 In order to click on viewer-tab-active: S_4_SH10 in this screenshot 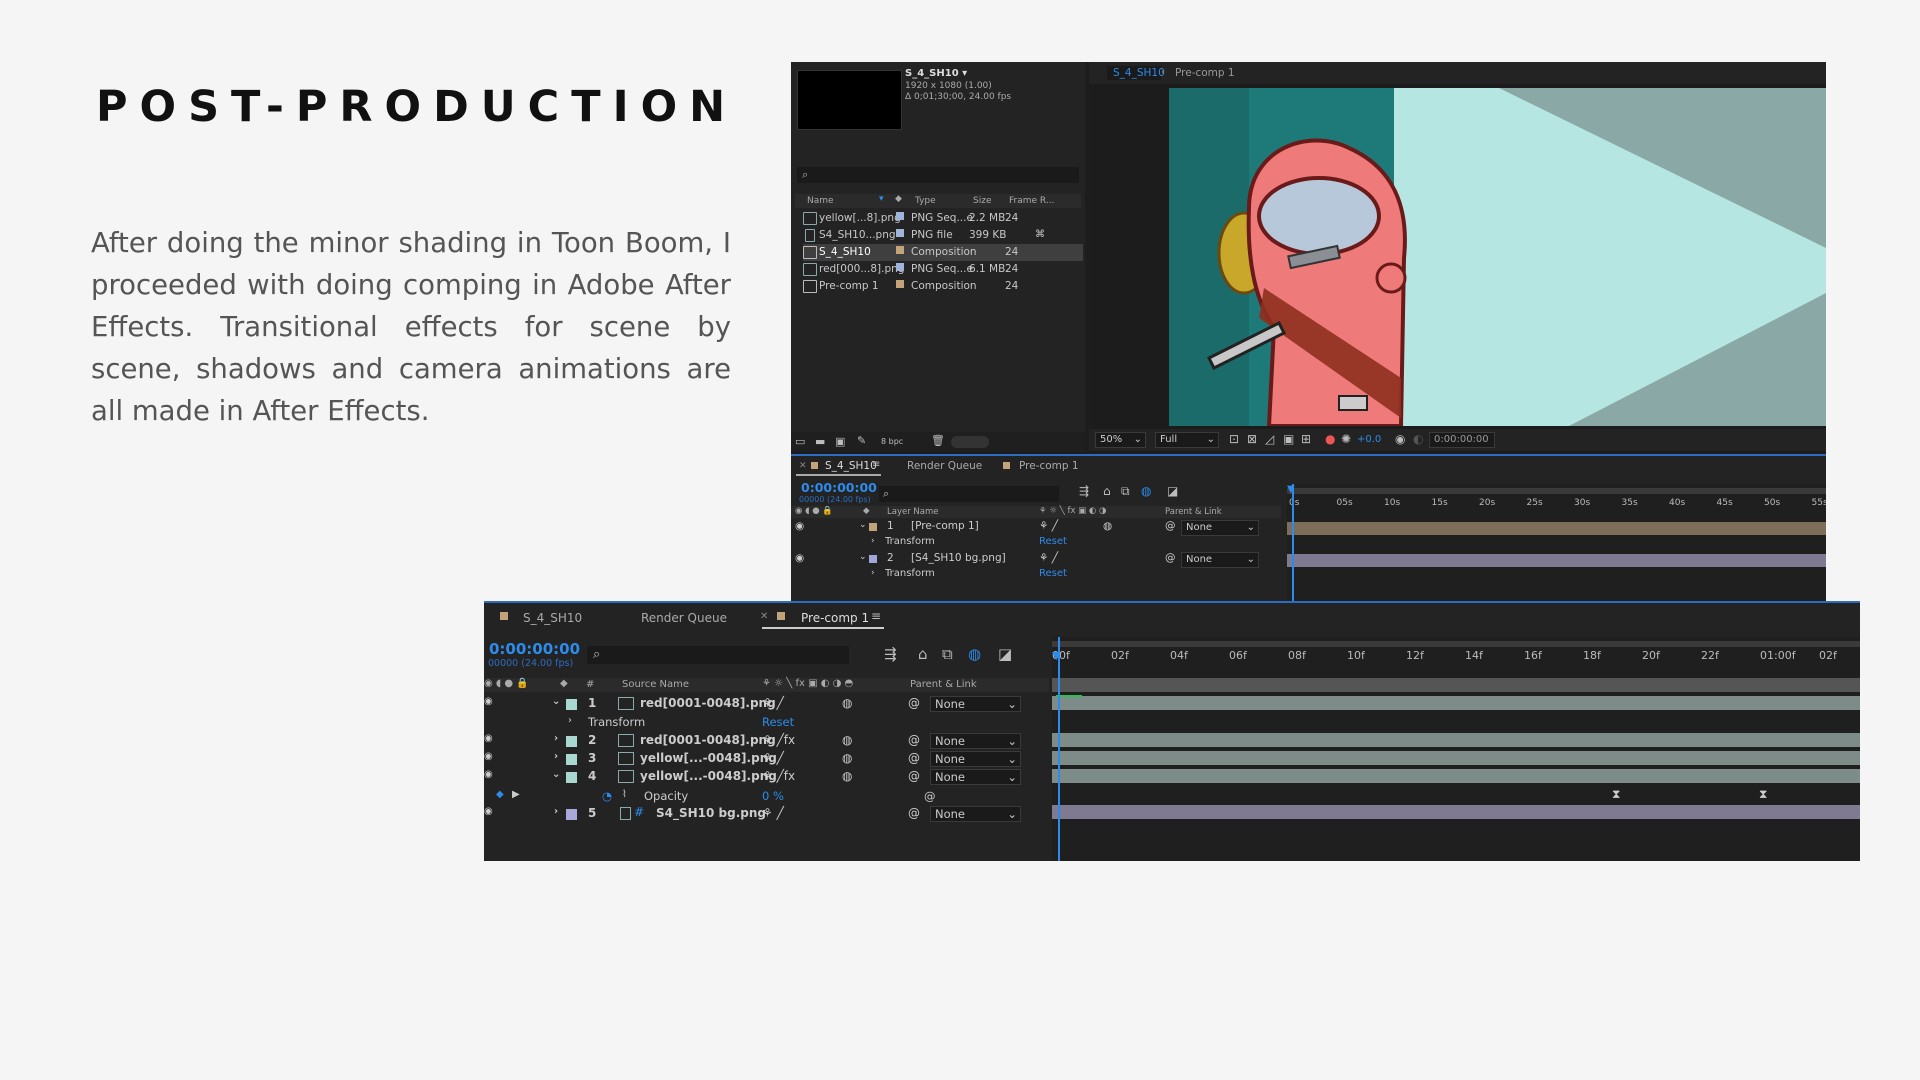, I will do `click(1139, 73)`.